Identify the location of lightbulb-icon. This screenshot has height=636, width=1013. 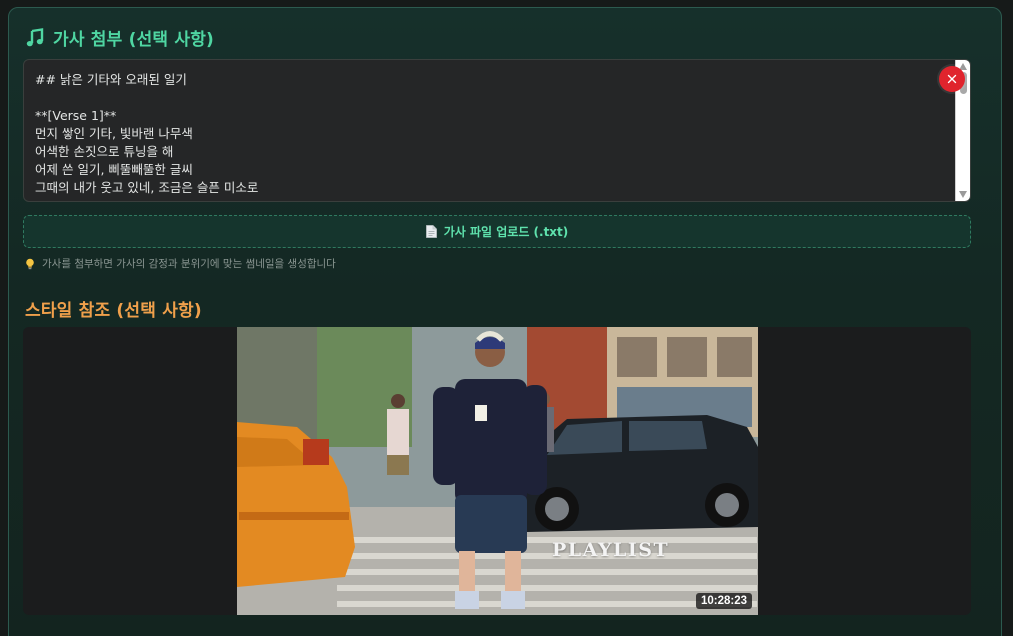
(30, 263).